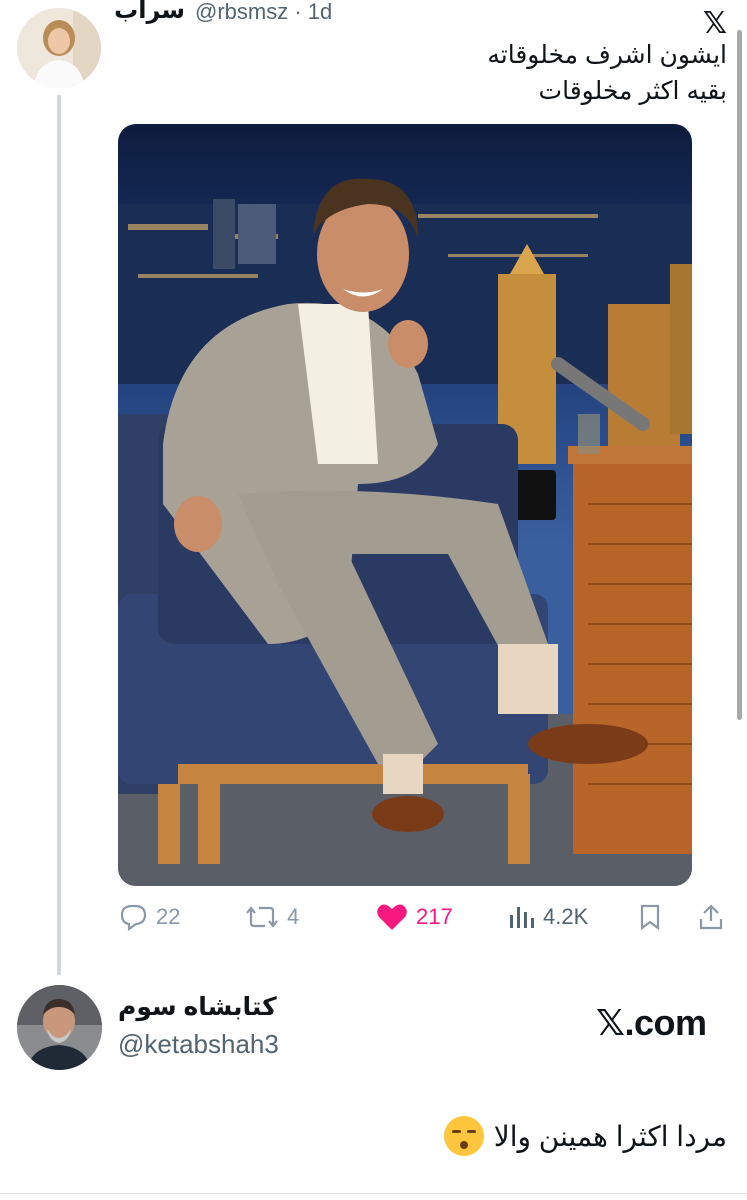 This screenshot has height=1200, width=747. I want to click on author-name: سراب, so click(149, 12).